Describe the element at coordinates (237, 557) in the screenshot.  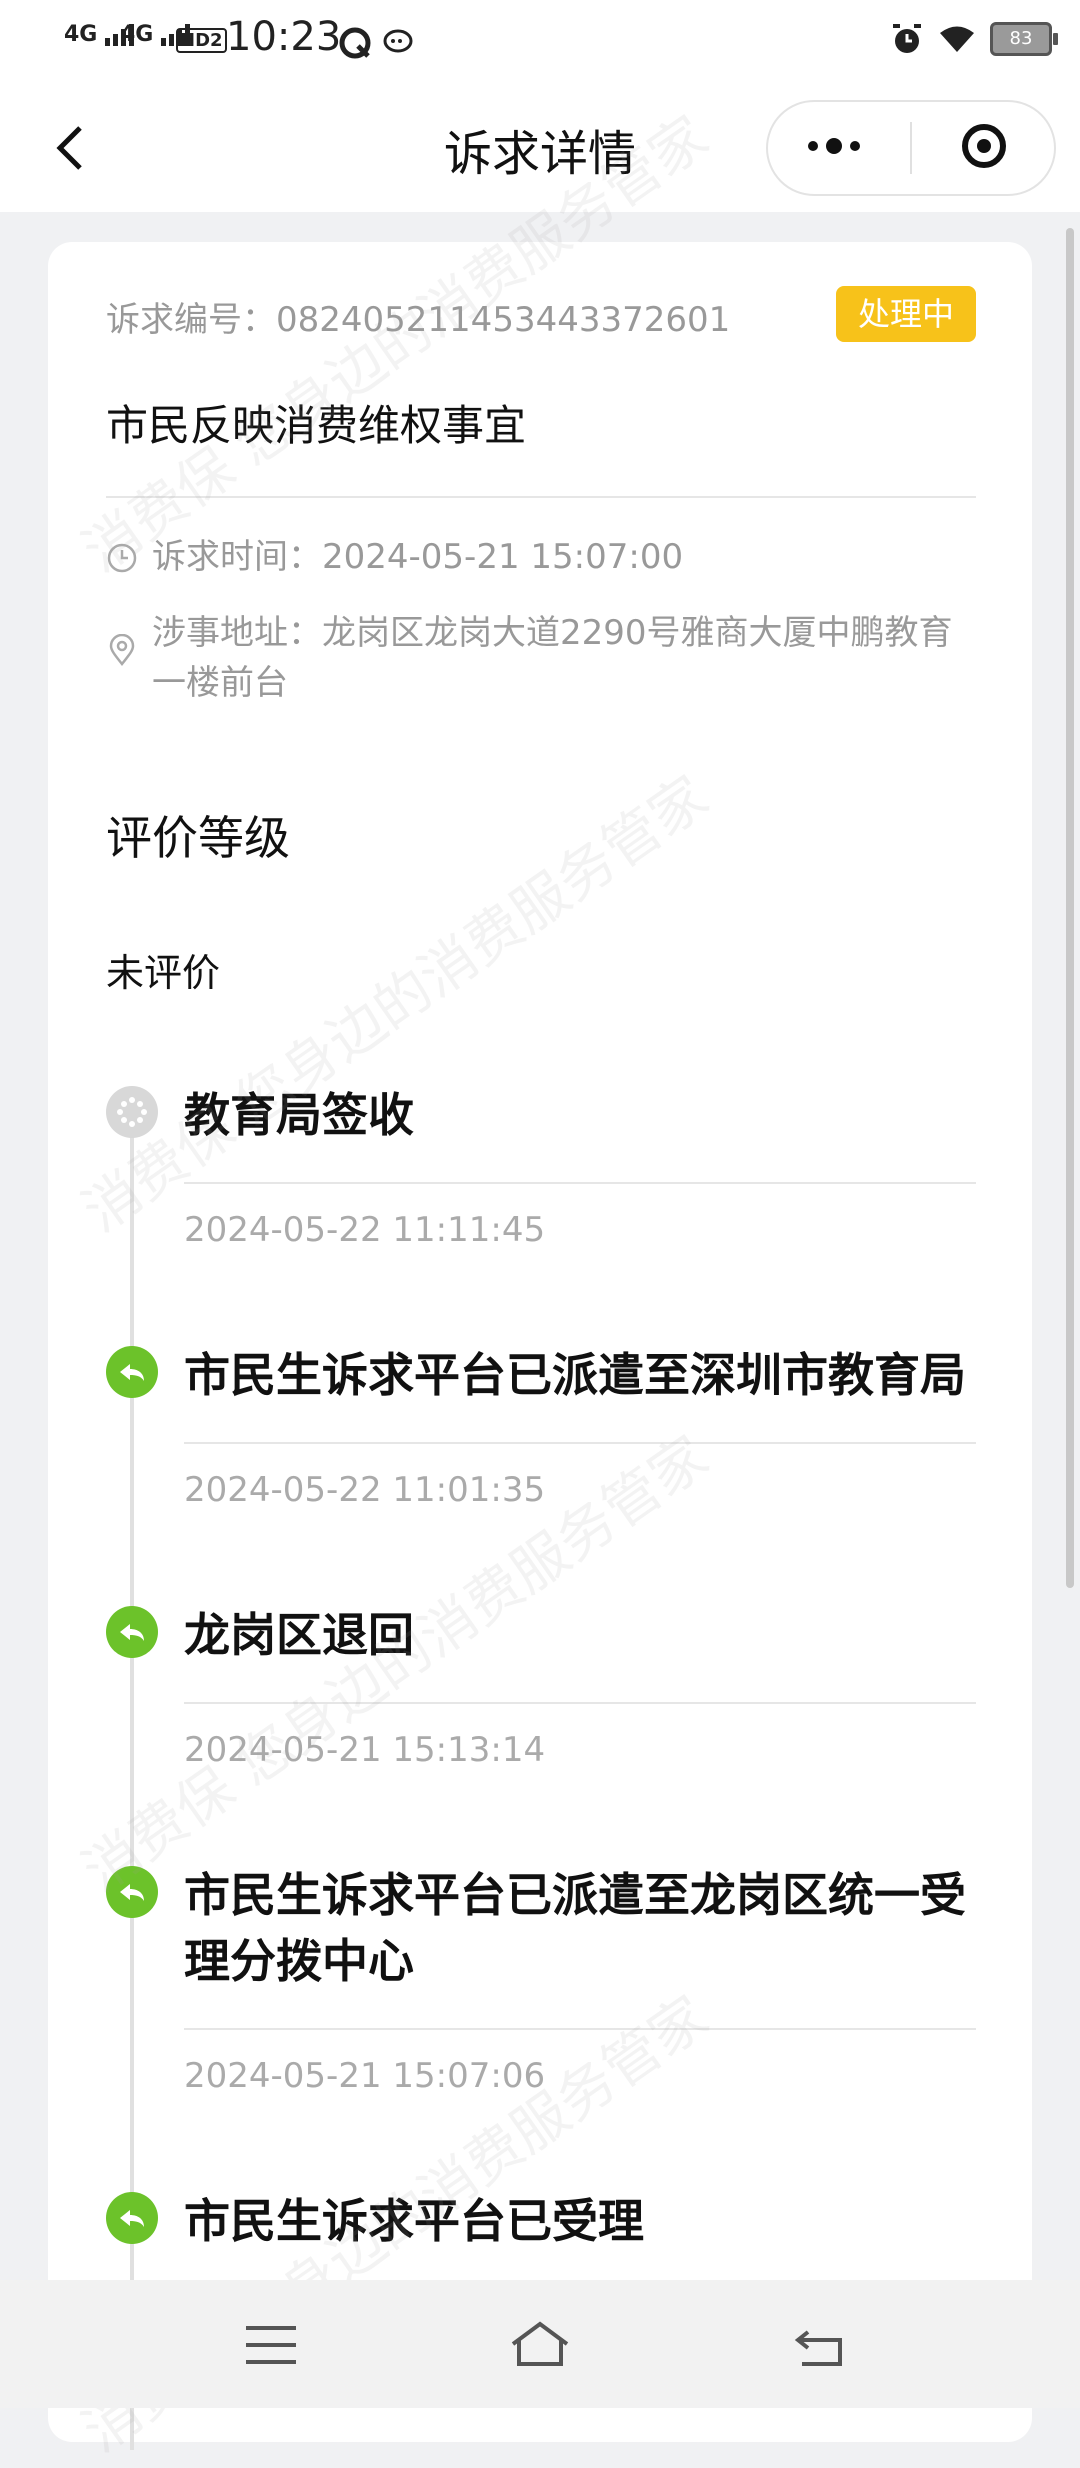
I see `complaint-time-label: 诉求时间：` at that location.